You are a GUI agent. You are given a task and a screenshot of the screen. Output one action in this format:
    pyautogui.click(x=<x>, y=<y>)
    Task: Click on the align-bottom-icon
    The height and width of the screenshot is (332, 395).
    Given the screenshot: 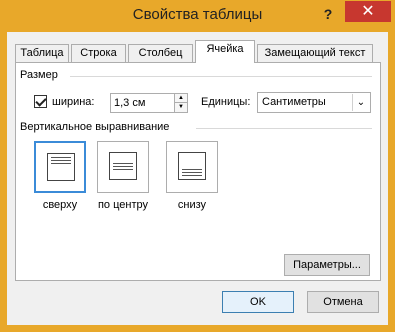 What is the action you would take?
    pyautogui.click(x=192, y=166)
    